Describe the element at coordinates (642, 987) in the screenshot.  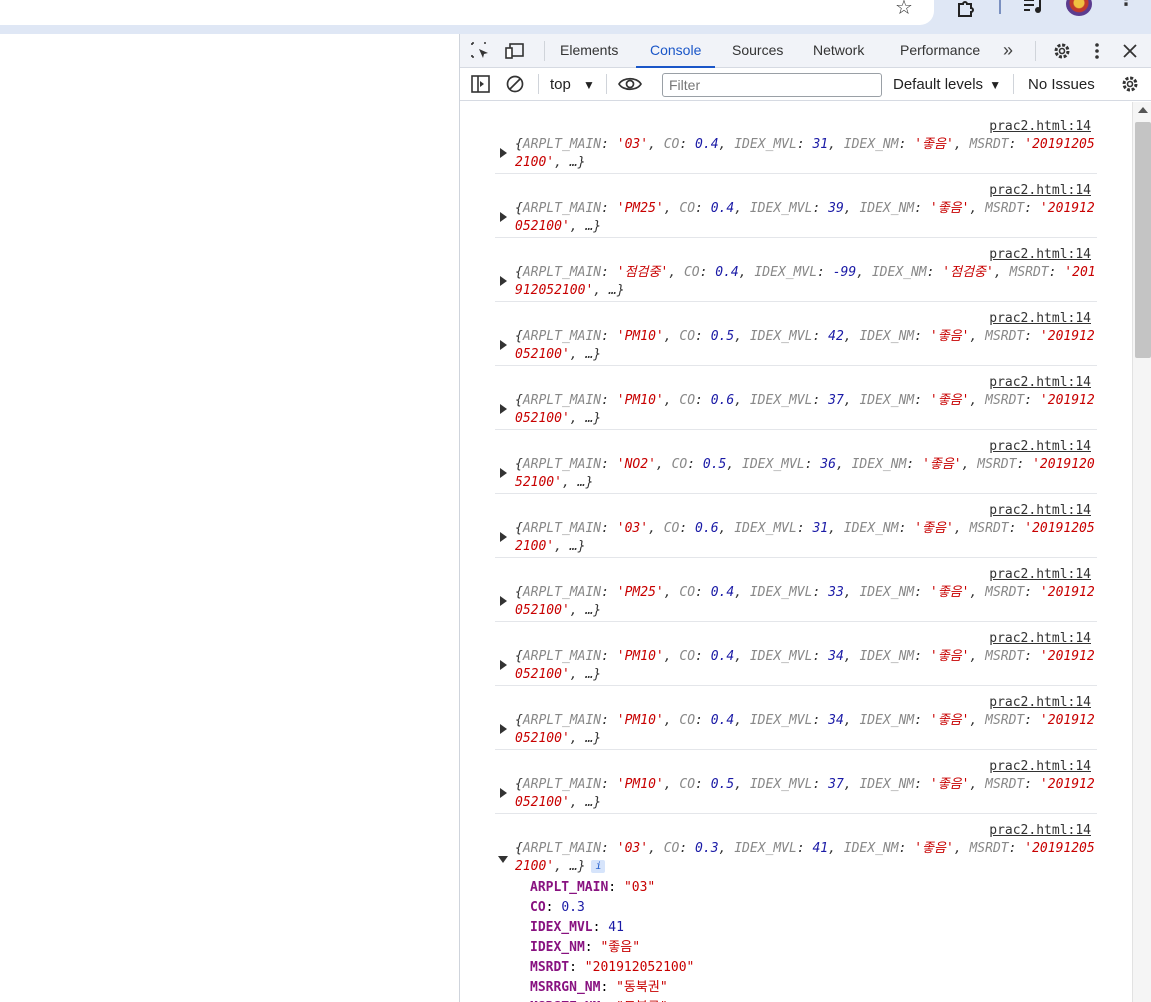
I see `property-value: "동북권"` at that location.